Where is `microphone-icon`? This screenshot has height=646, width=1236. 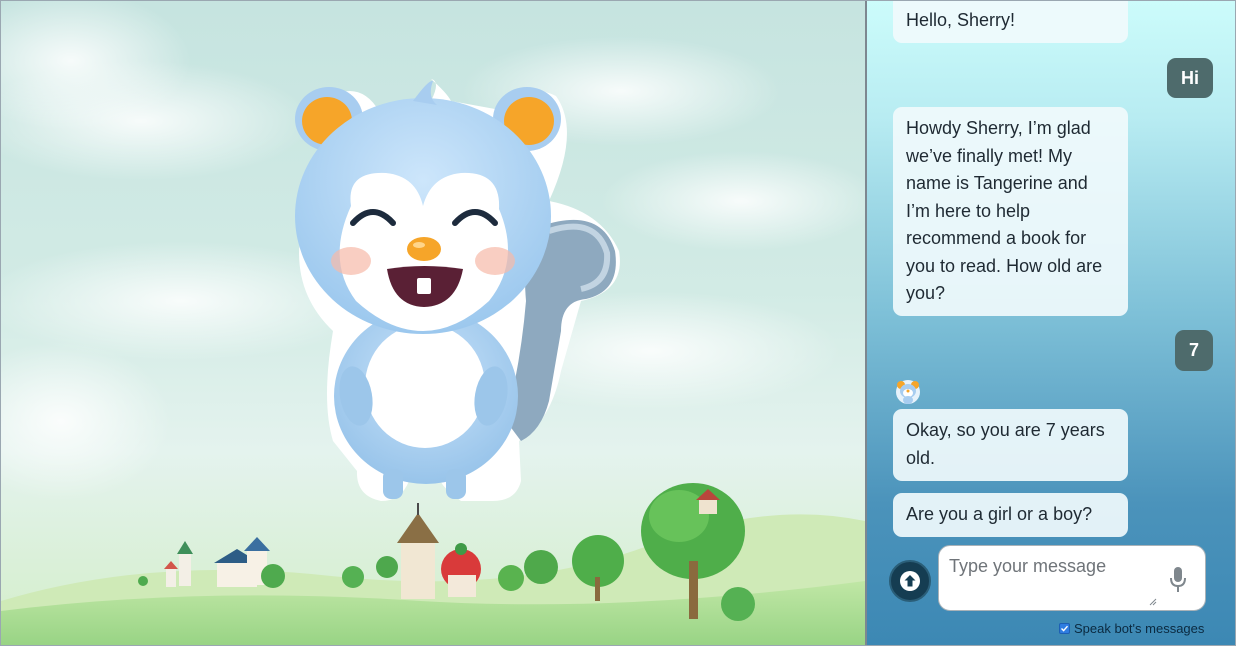
microphone-icon is located at coordinates (1178, 580).